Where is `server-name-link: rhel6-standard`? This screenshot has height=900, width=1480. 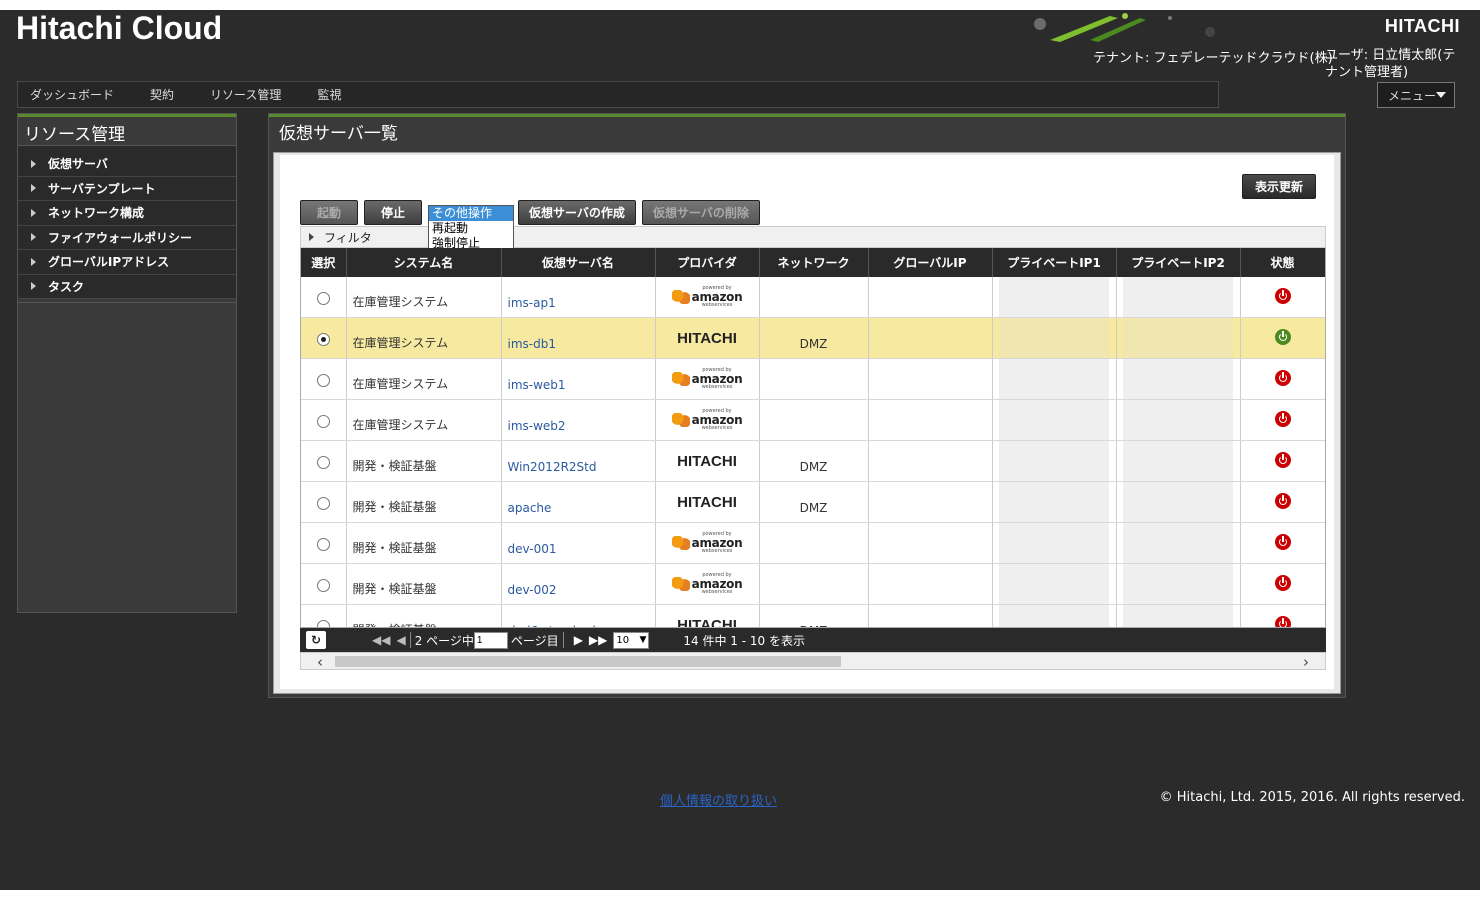 server-name-link: rhel6-standard is located at coordinates (578, 615).